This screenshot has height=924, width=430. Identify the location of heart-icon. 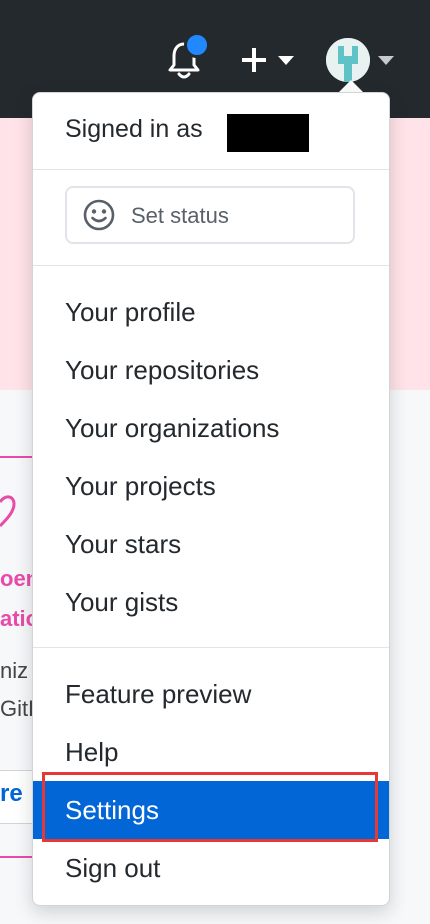
(8, 511).